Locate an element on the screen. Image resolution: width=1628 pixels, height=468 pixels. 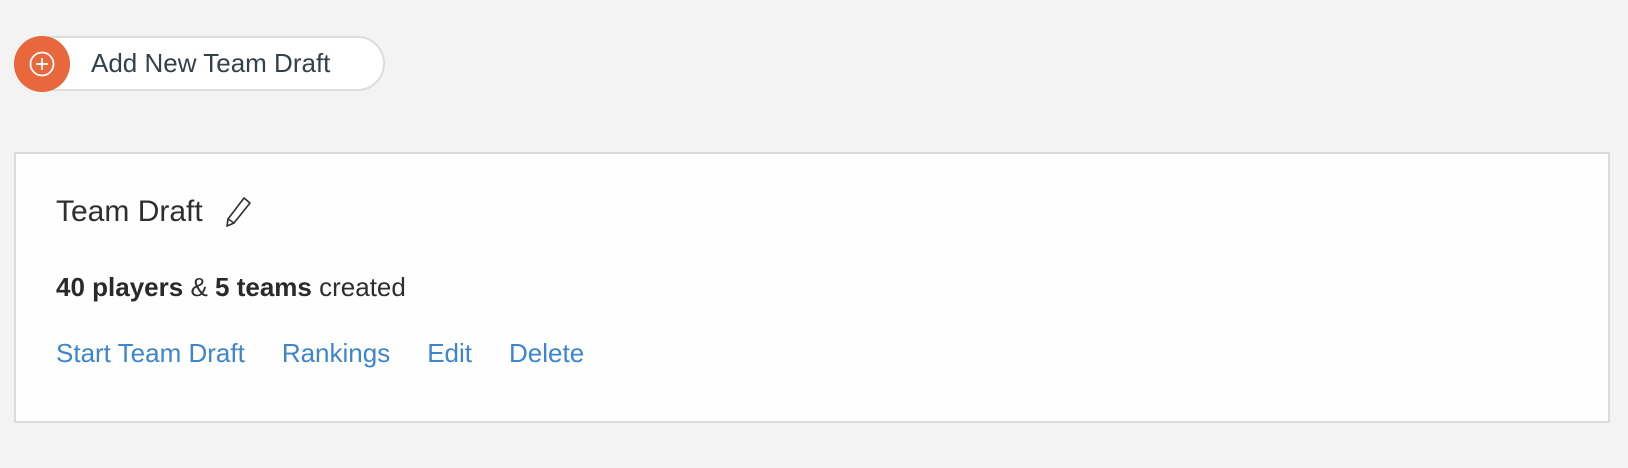
draft-summary: 40 players & 5 teams created is located at coordinates (231, 287).